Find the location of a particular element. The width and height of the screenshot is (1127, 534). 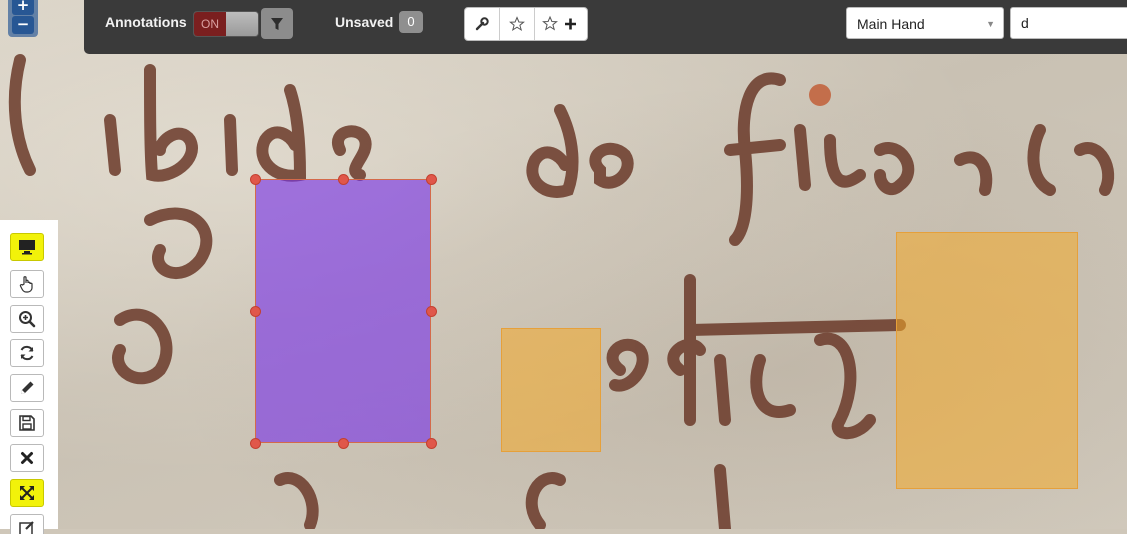

edit-button is located at coordinates (27, 388).